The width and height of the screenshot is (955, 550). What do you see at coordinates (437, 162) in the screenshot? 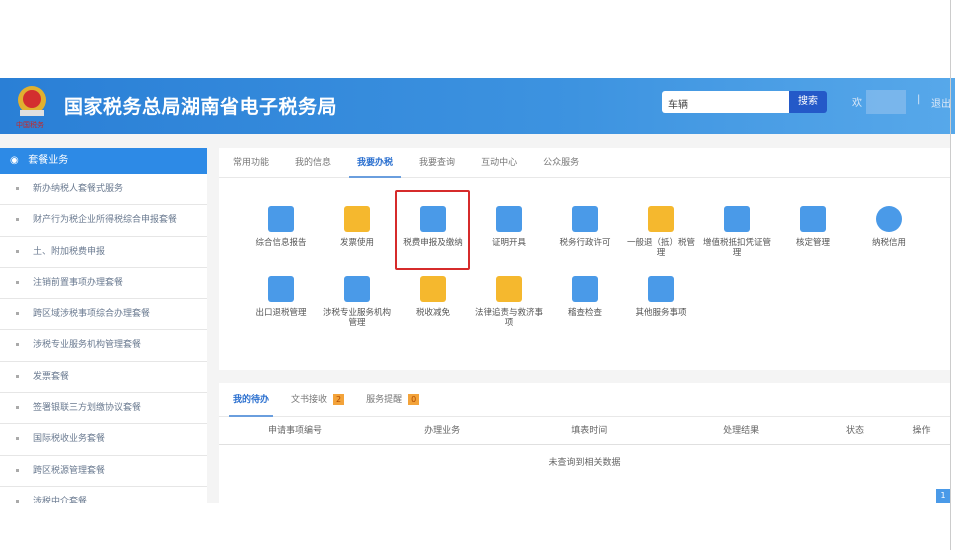
I see `tab-3: 我要查询` at bounding box center [437, 162].